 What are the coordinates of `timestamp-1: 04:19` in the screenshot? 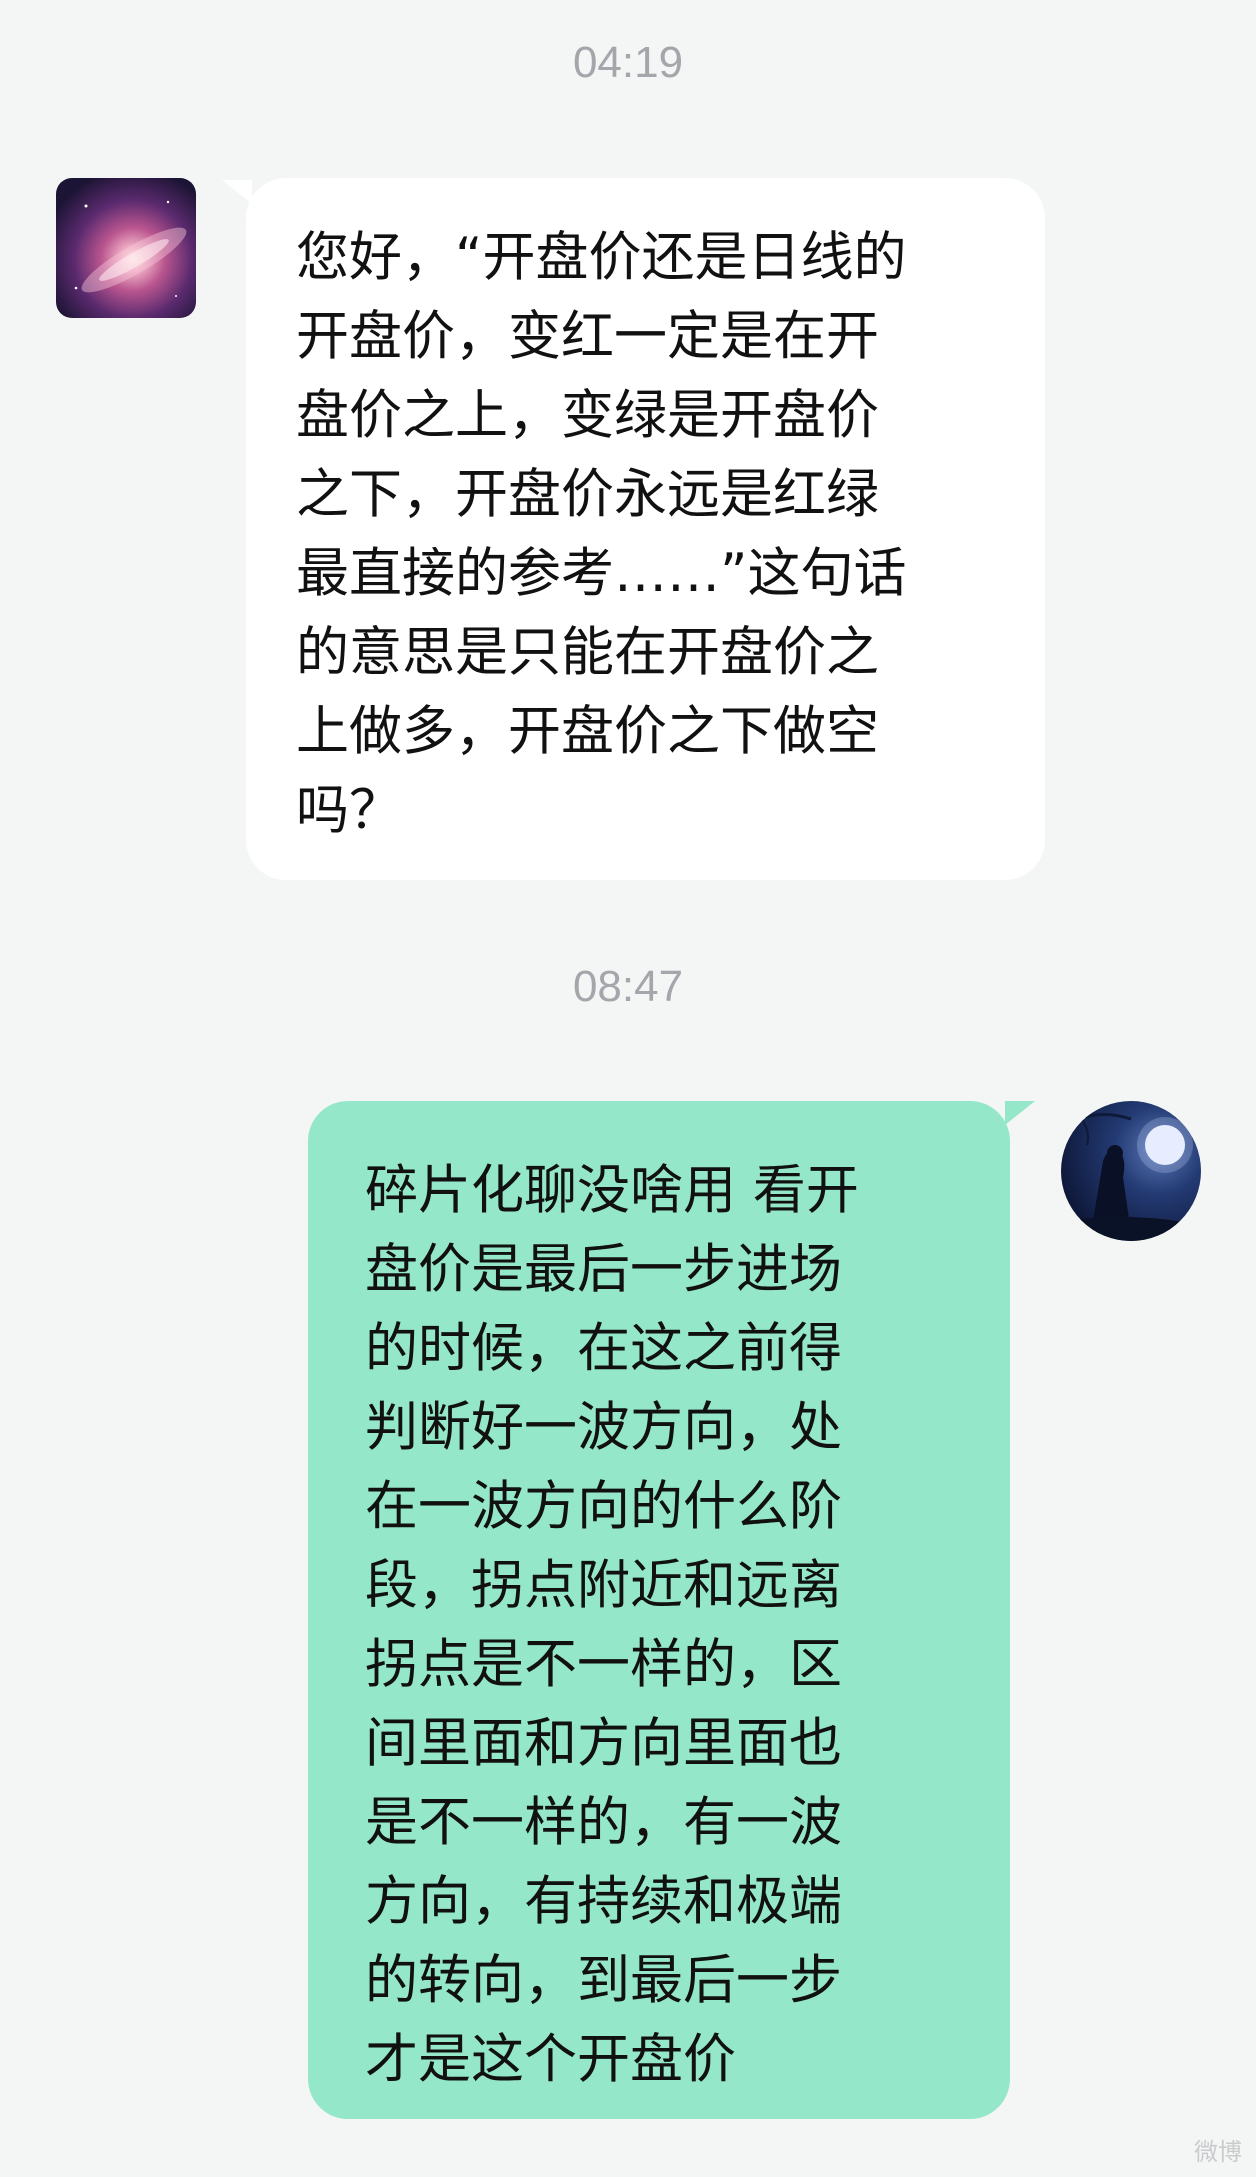 It's located at (628, 62).